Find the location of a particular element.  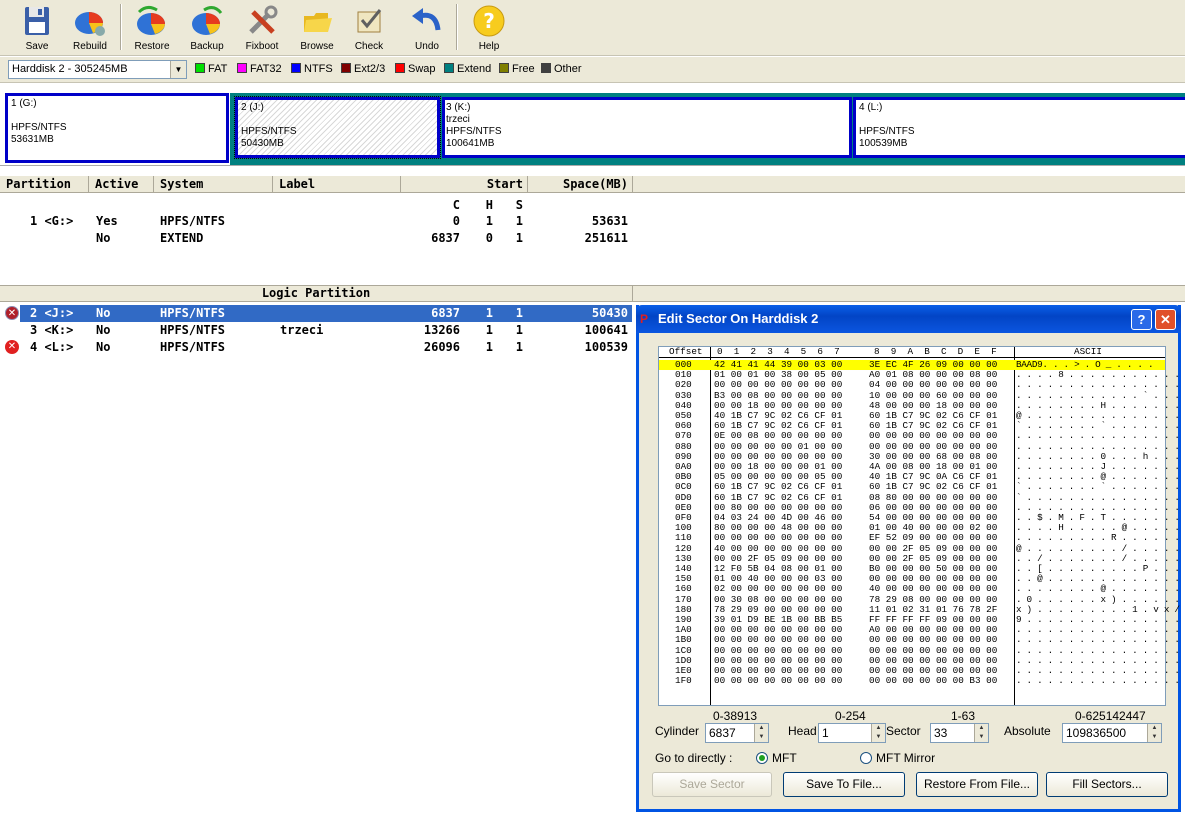

cylinder-input: 6837 ▲ ▼ is located at coordinates (737, 733).